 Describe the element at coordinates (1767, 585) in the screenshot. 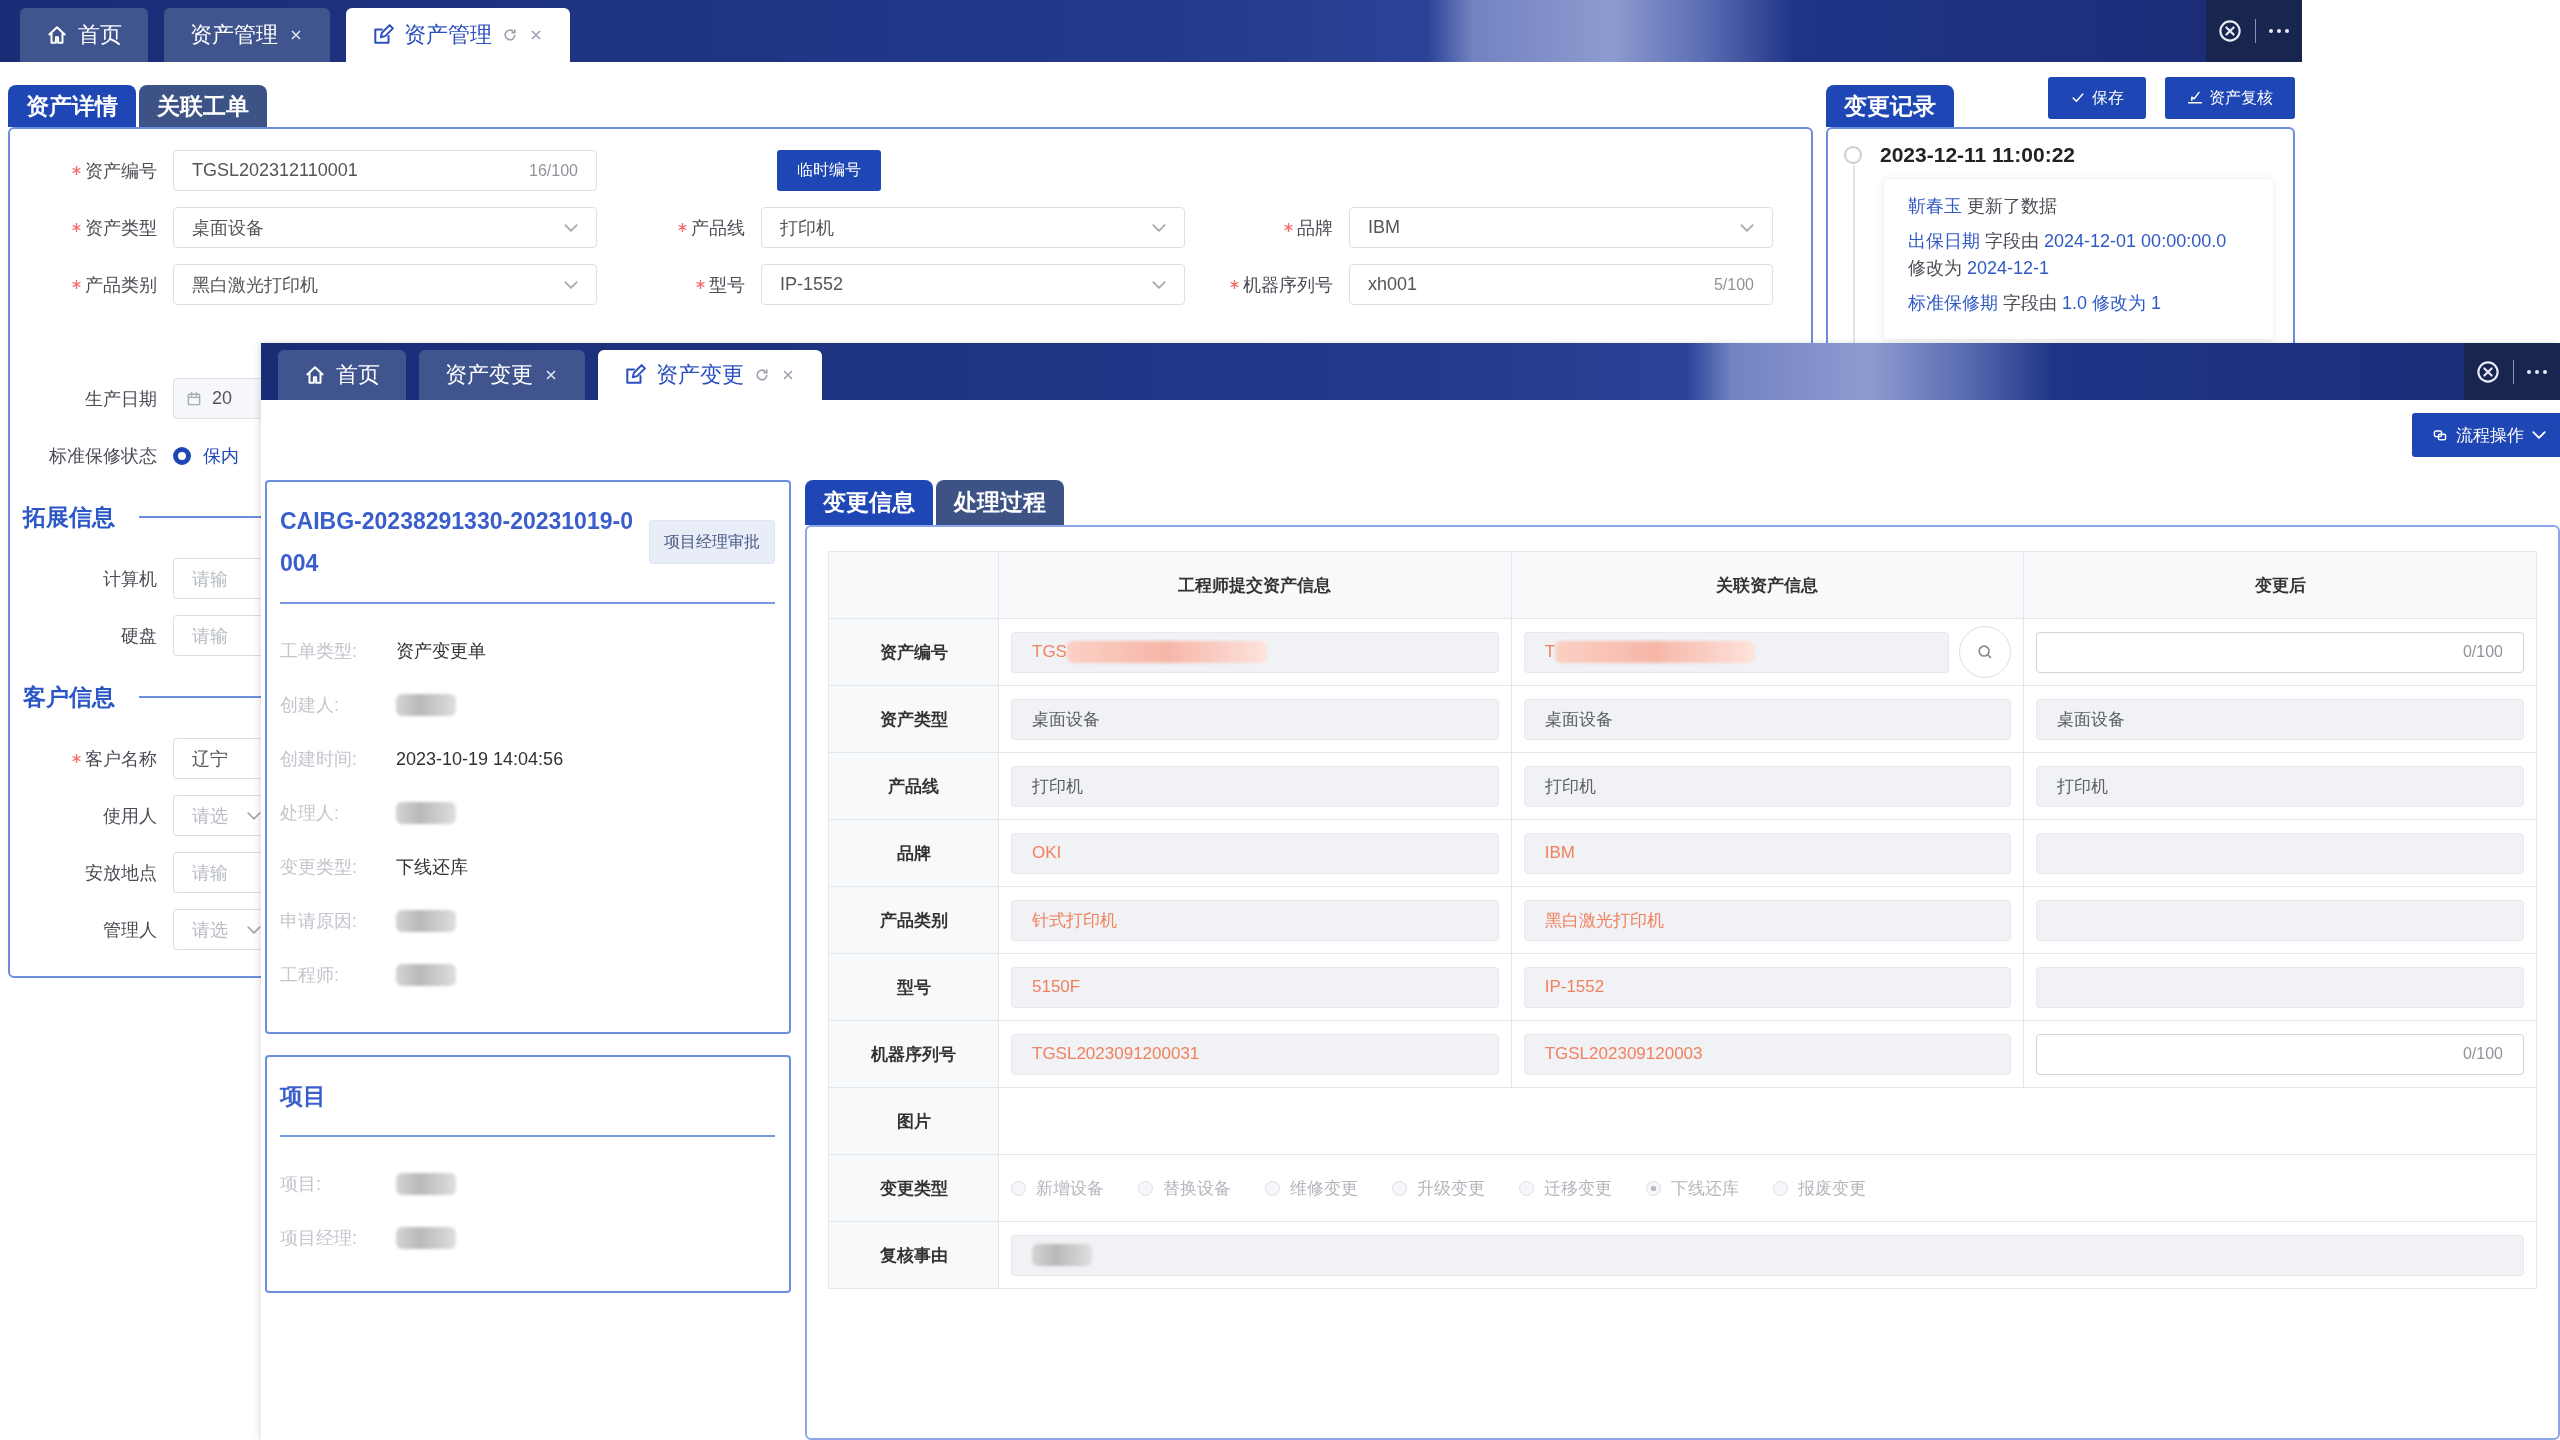

I see `column-header: 关联资产信息` at that location.